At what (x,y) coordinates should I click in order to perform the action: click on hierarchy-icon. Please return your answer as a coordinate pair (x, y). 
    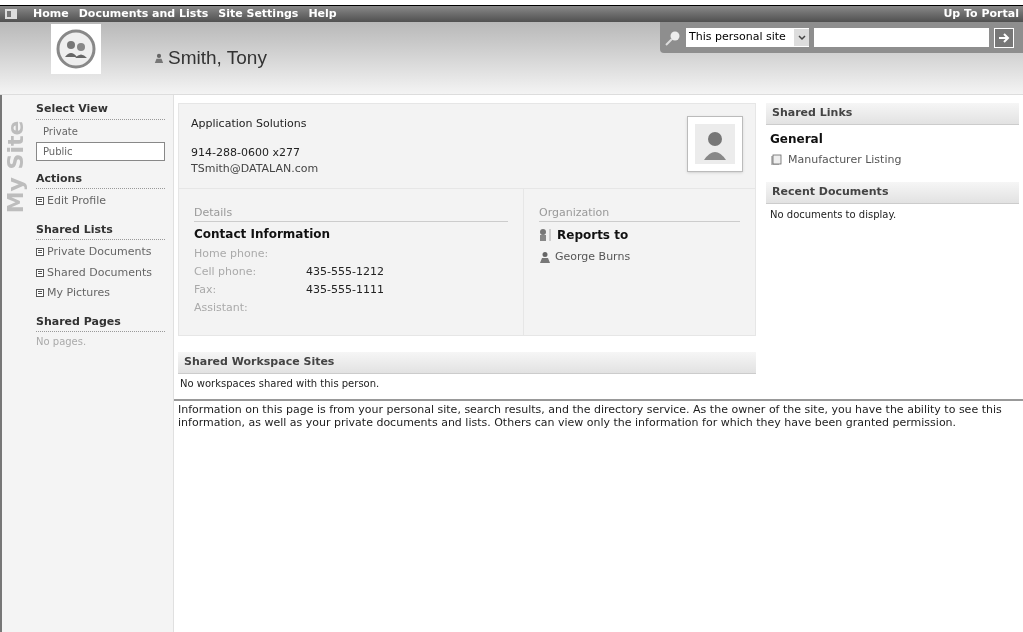
    Looking at the image, I should click on (546, 235).